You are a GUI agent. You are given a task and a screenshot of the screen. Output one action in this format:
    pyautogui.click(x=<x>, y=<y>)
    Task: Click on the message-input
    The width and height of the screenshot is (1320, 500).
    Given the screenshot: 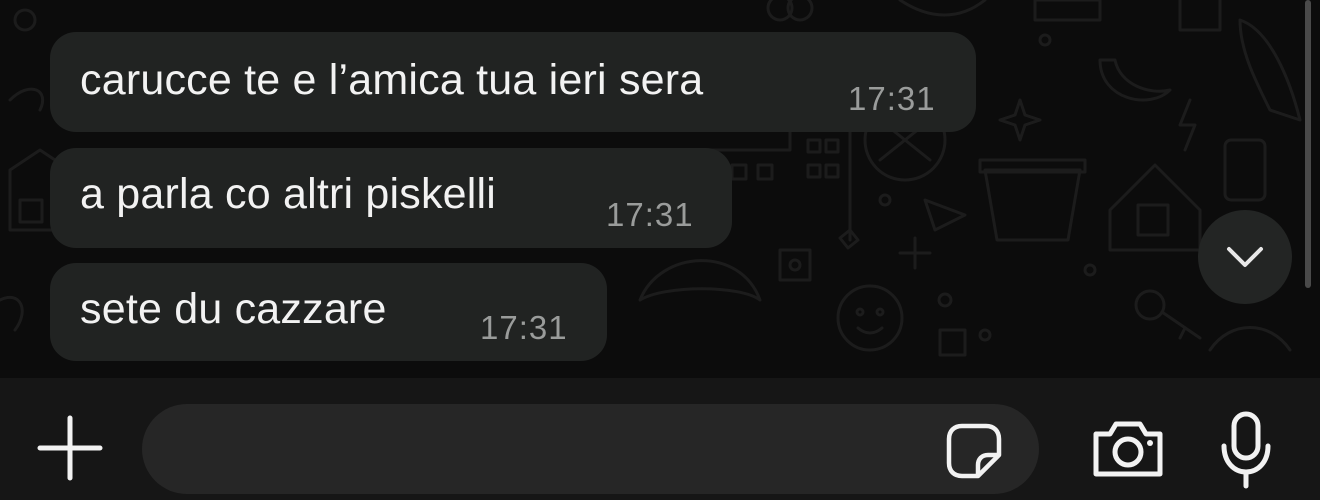 What is the action you would take?
    pyautogui.click(x=554, y=450)
    